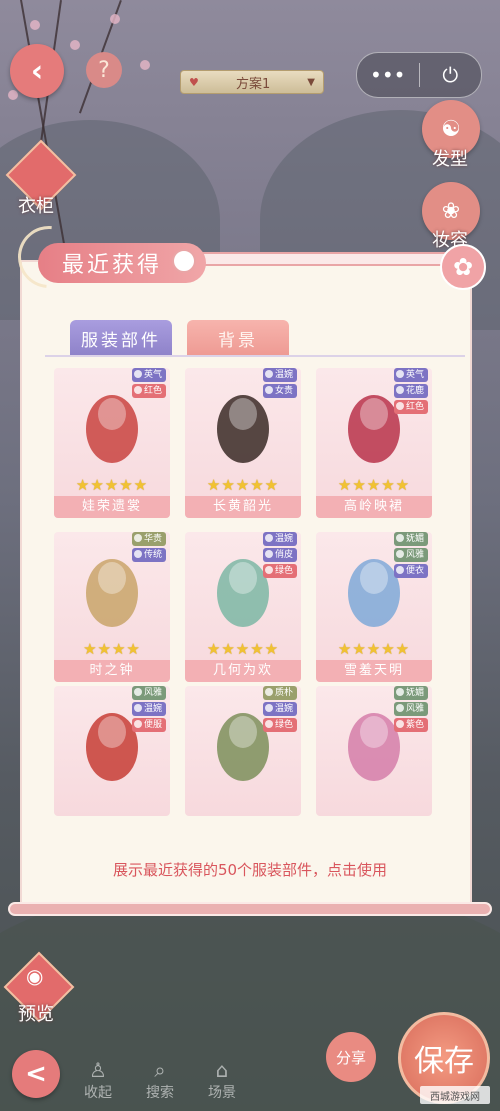 Image resolution: width=500 pixels, height=1111 pixels. I want to click on mini-program-capsule: ••• ⏻, so click(419, 75).